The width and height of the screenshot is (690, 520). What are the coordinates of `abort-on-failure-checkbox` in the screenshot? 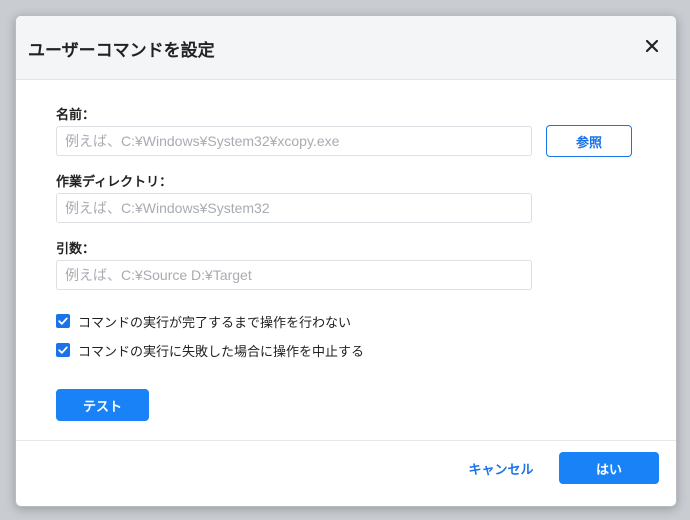 It's located at (63, 350).